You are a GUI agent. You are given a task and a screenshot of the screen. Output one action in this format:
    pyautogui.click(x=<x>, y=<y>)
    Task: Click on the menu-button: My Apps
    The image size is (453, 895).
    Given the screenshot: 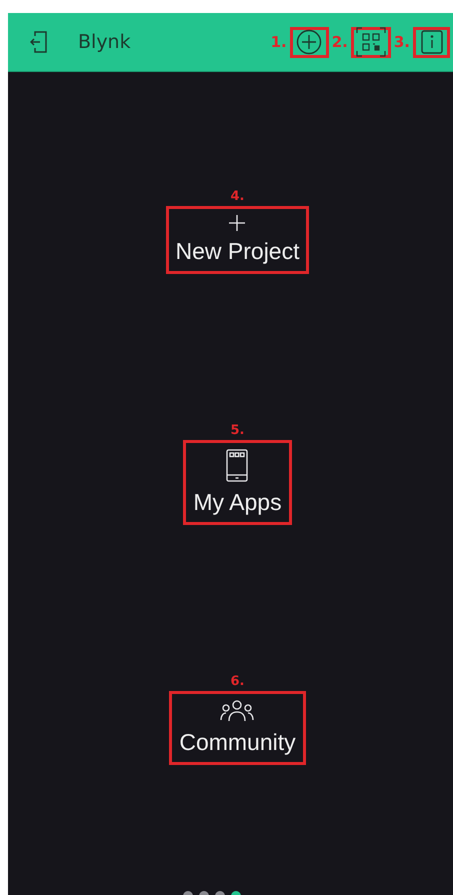 What is the action you would take?
    pyautogui.click(x=237, y=482)
    